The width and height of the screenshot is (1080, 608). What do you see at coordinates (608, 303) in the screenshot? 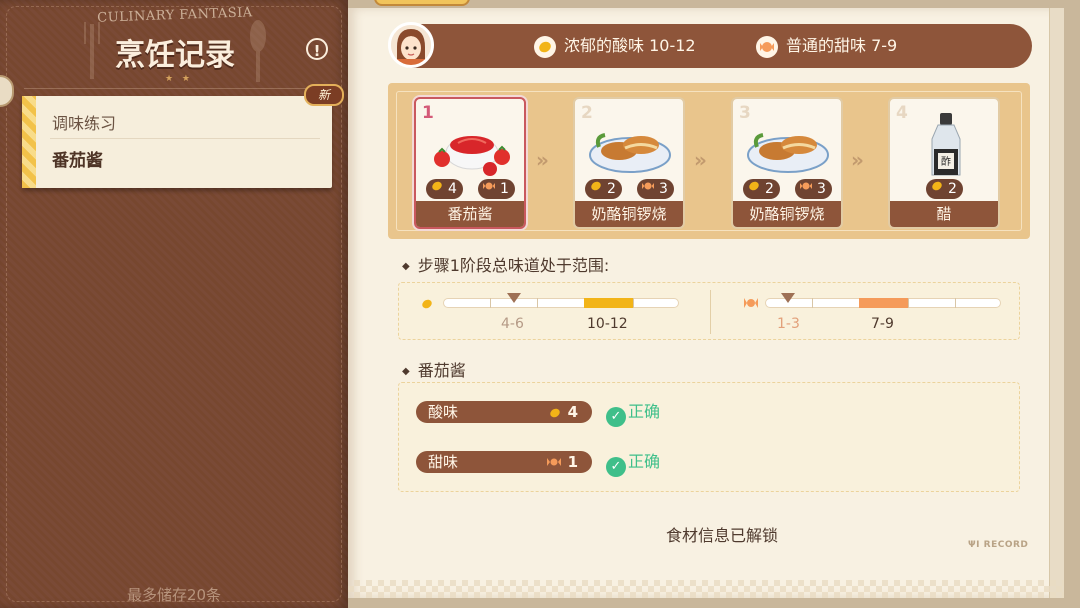
I see `sour-target-segment` at bounding box center [608, 303].